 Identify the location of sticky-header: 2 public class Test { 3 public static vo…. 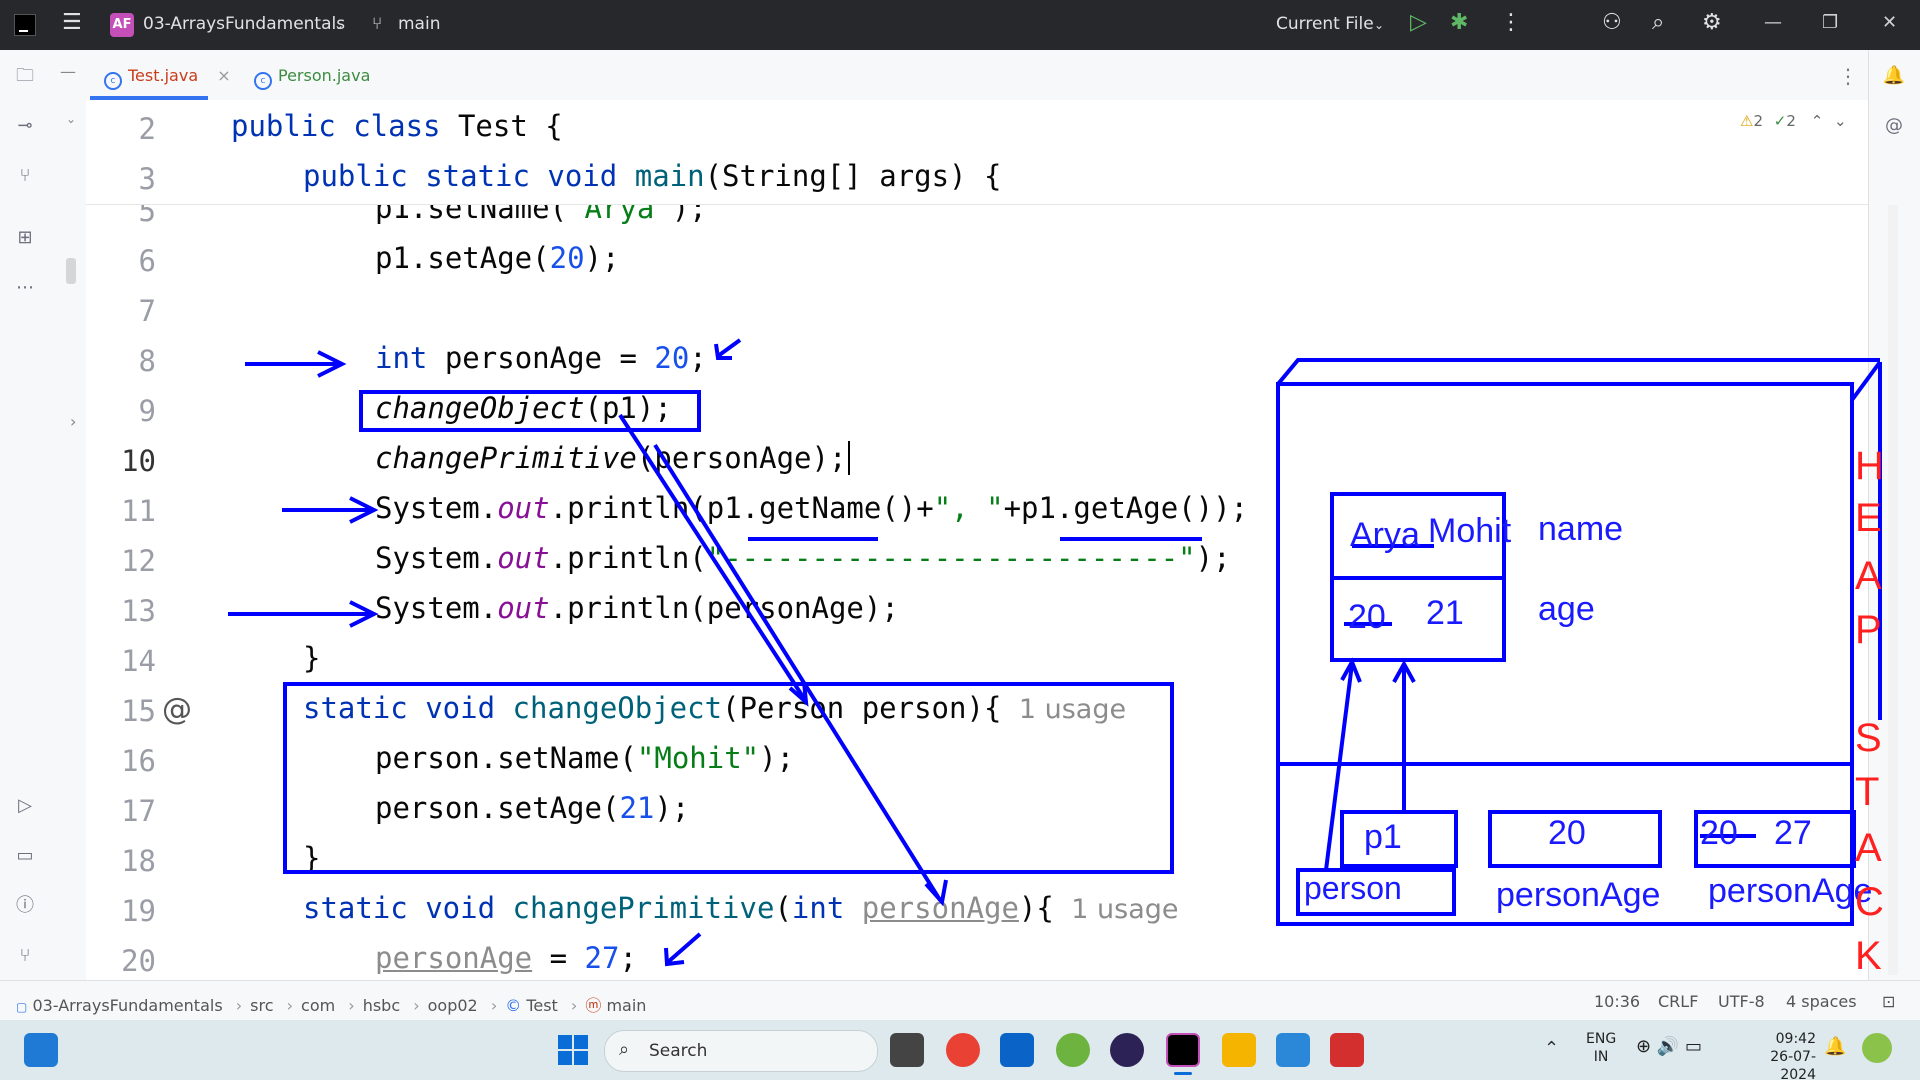
(977, 152).